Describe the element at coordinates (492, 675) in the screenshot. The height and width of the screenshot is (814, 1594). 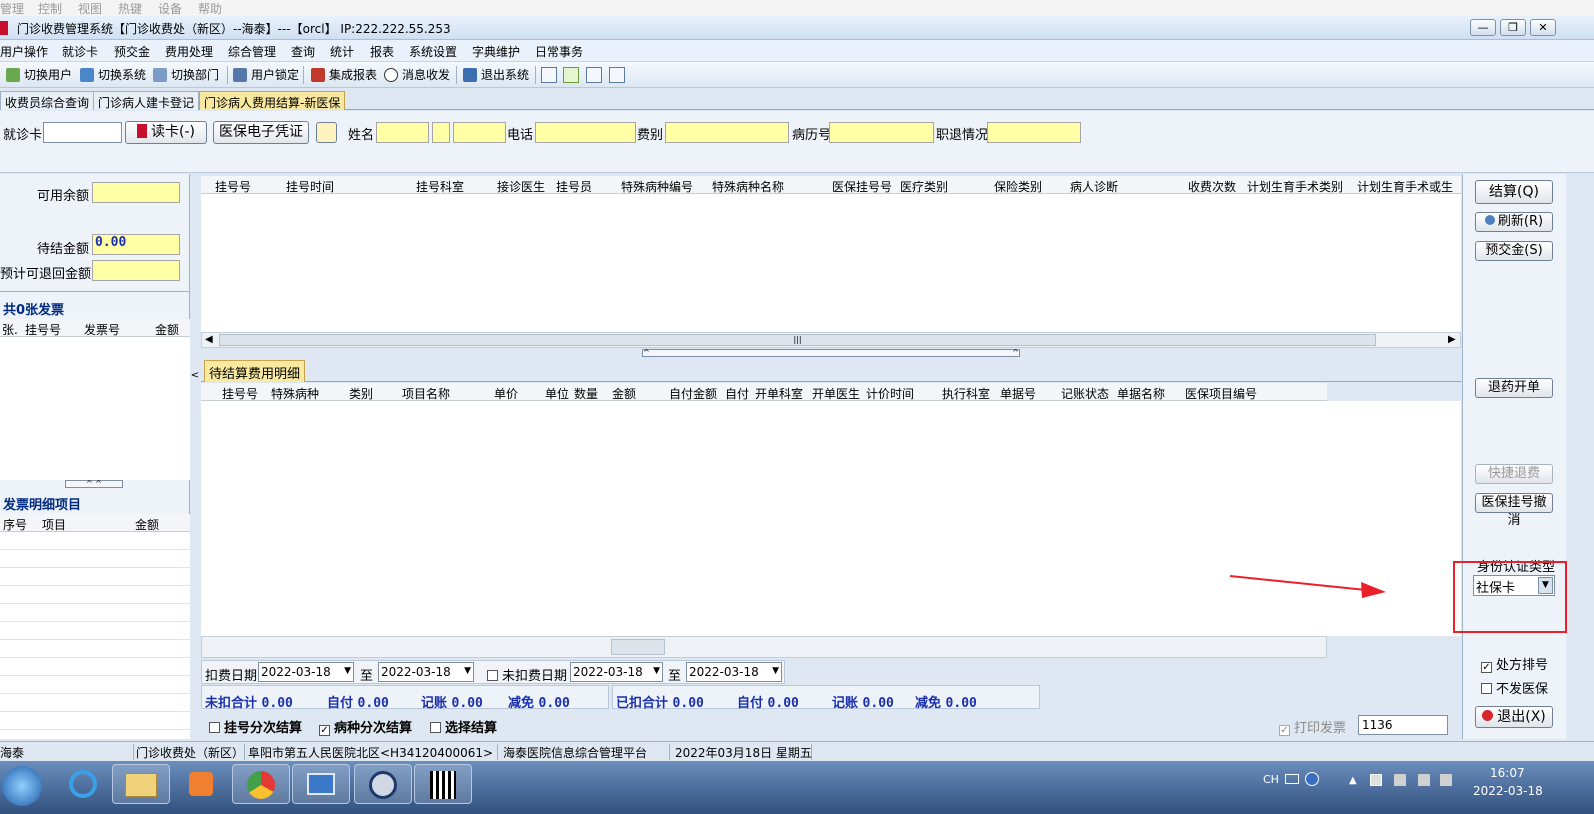
I see `checkbox` at that location.